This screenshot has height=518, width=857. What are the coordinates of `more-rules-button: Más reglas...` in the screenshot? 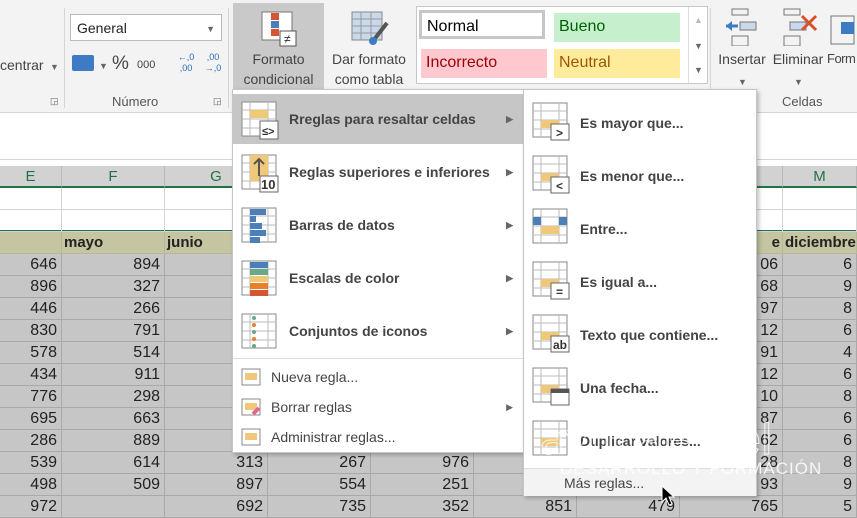 It's located at (640, 482).